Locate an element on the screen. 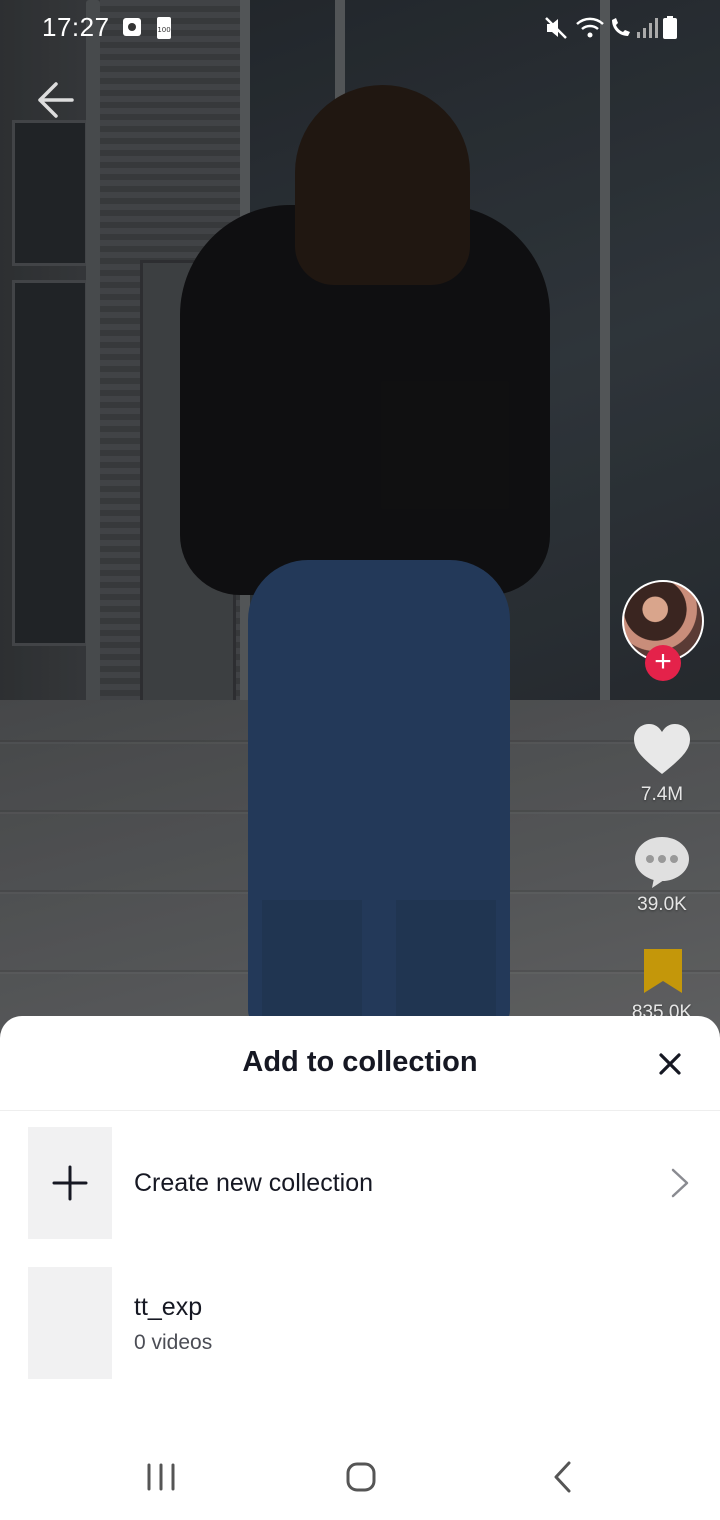  back-arrow-icon is located at coordinates (55, 100).